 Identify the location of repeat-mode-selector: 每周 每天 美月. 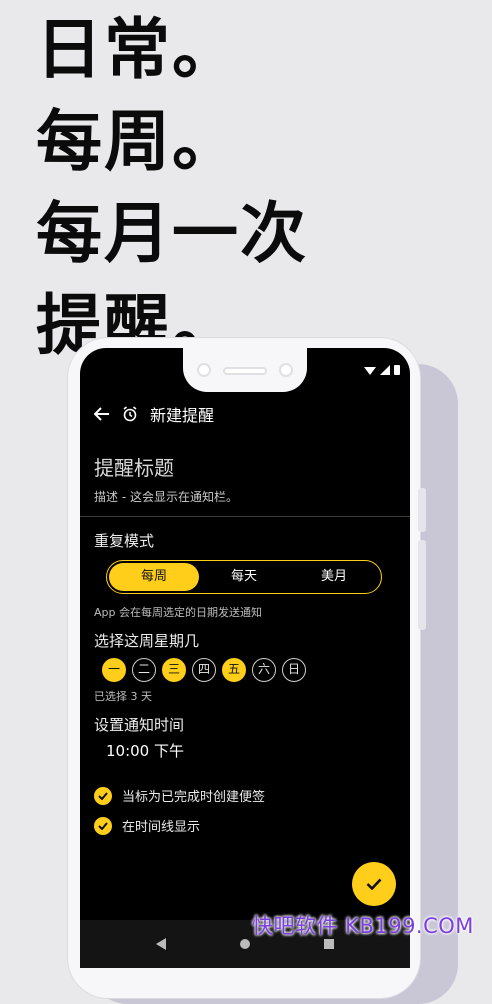
(244, 577).